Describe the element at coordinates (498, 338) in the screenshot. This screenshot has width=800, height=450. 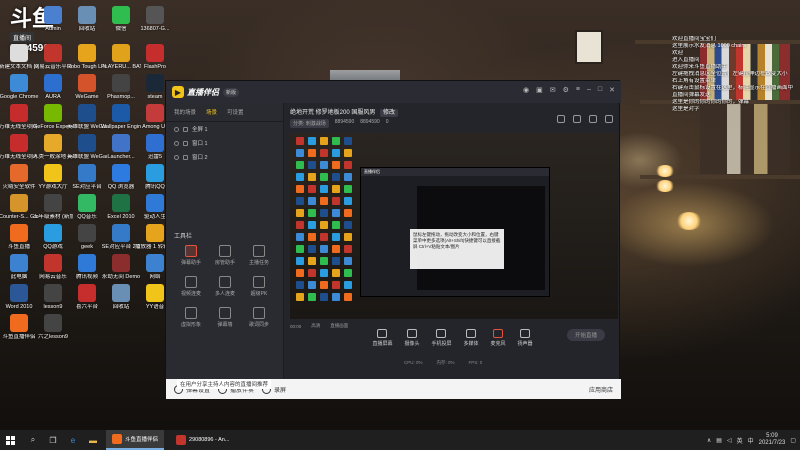
I see `source-button: 麦克风` at that location.